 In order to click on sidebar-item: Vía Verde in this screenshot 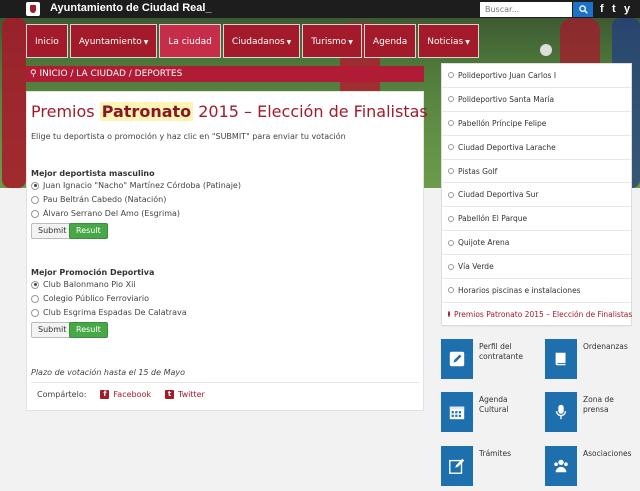, I will do `click(536, 267)`.